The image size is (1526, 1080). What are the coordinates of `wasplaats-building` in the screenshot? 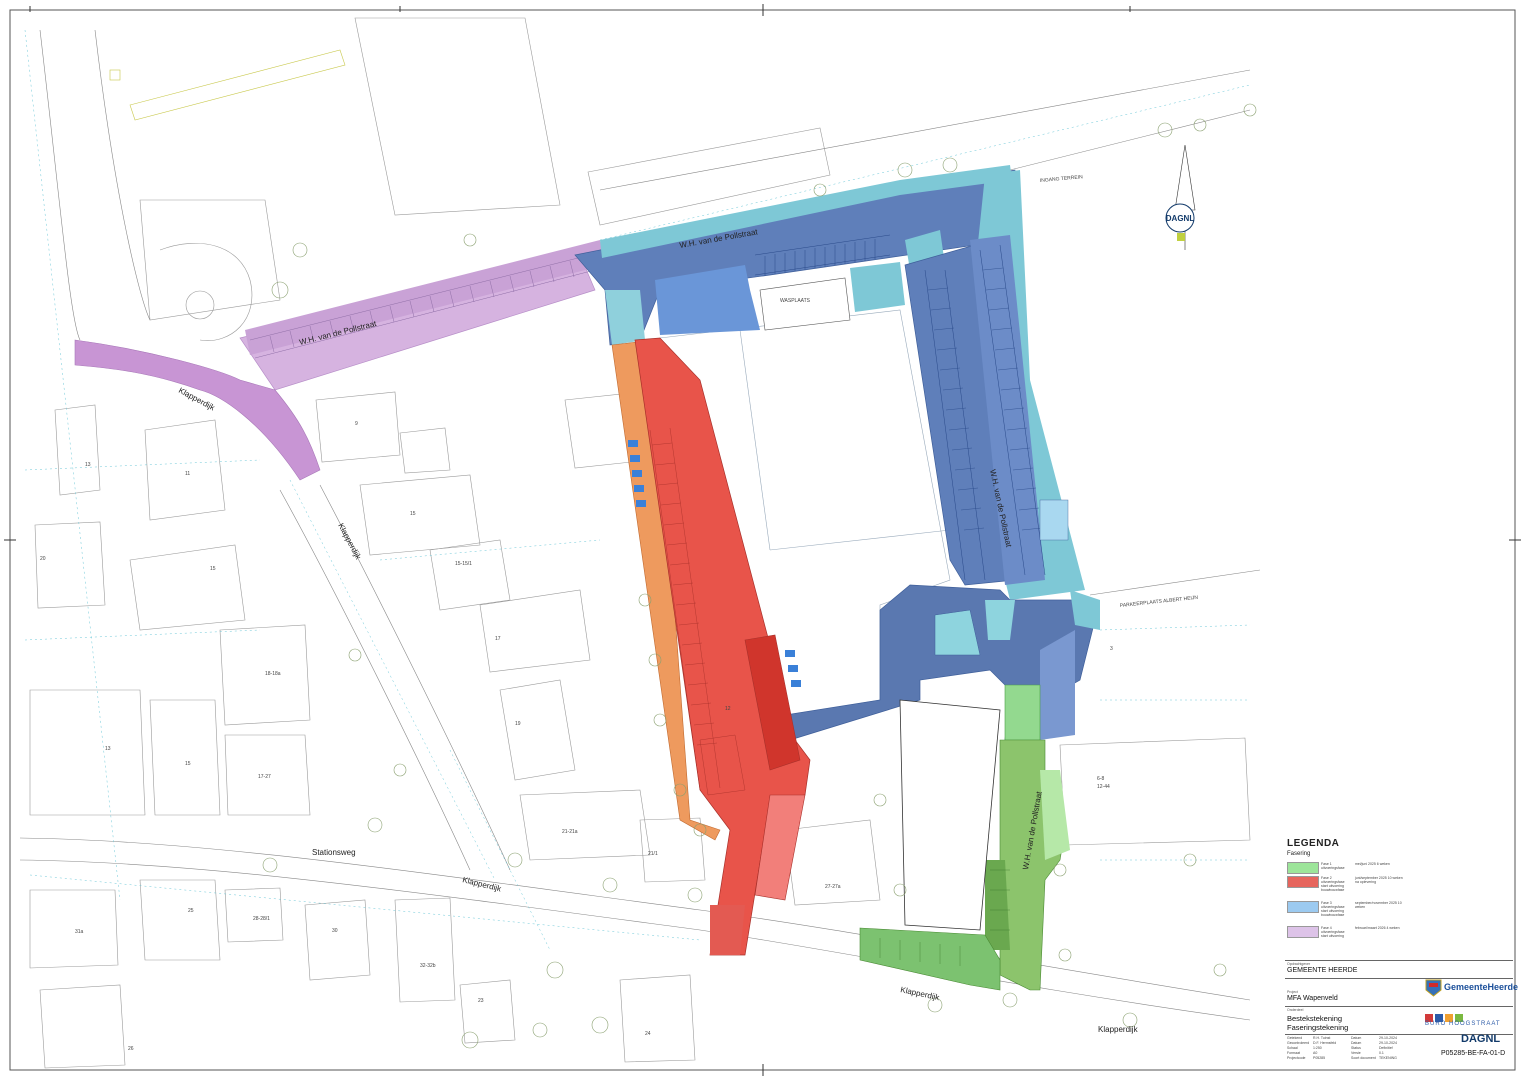 It's located at (805, 304).